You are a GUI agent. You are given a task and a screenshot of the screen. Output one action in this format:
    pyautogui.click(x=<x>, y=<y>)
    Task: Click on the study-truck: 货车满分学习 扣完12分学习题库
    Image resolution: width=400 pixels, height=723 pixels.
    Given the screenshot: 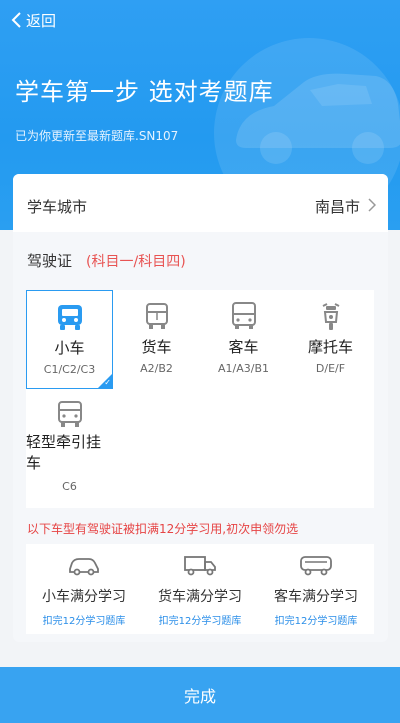 What is the action you would take?
    pyautogui.click(x=200, y=590)
    